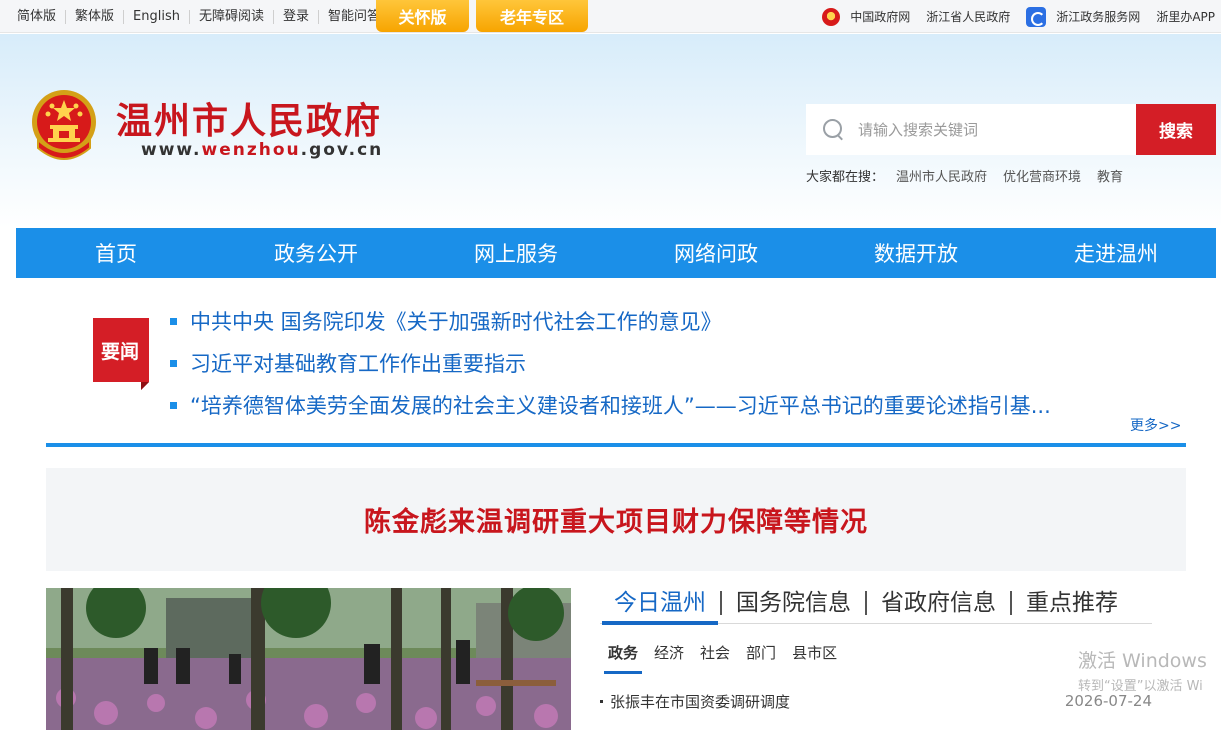  I want to click on more-link: 更多>>, so click(1155, 425).